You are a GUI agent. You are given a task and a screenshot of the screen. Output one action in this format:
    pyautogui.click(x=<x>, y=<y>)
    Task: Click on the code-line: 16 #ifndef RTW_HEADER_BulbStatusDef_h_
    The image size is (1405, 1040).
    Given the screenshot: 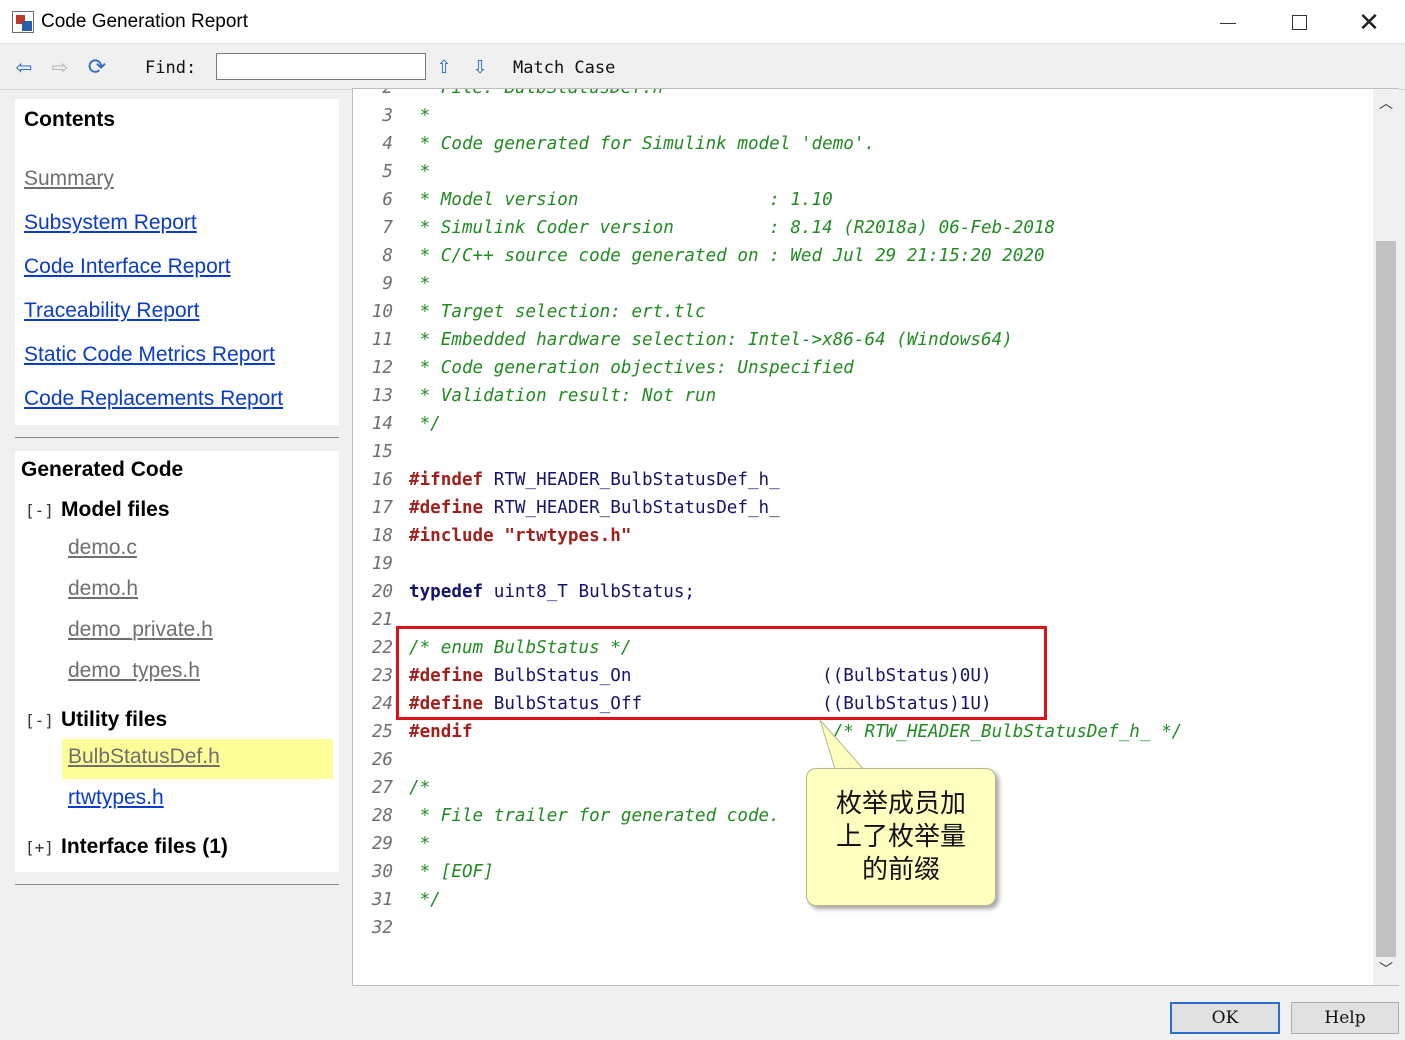 What is the action you would take?
    pyautogui.click(x=863, y=480)
    